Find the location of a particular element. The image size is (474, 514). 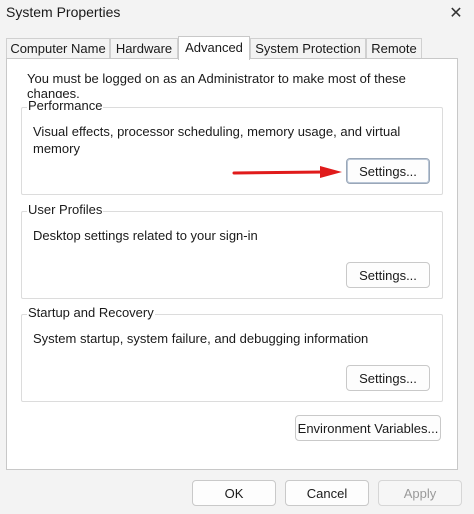

performance-label: Performance is located at coordinates (65, 105).